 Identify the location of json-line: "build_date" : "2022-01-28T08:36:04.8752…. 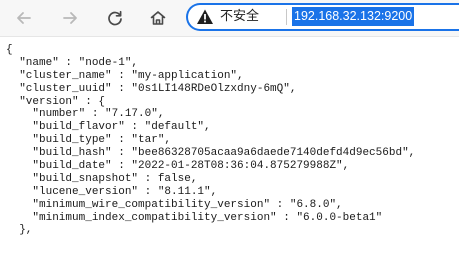
(178, 166).